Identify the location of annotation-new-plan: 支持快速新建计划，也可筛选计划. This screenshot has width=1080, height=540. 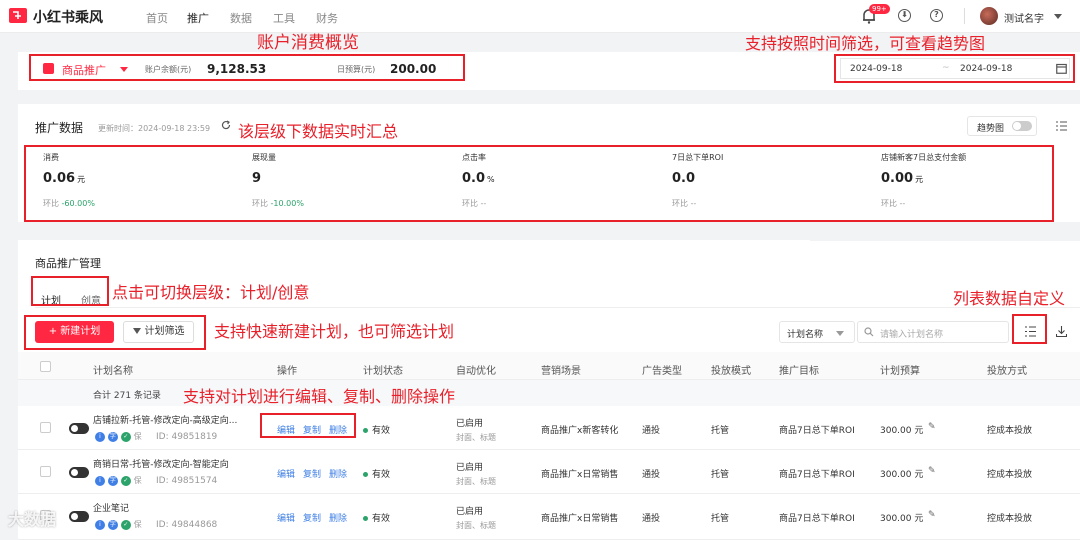
(334, 331).